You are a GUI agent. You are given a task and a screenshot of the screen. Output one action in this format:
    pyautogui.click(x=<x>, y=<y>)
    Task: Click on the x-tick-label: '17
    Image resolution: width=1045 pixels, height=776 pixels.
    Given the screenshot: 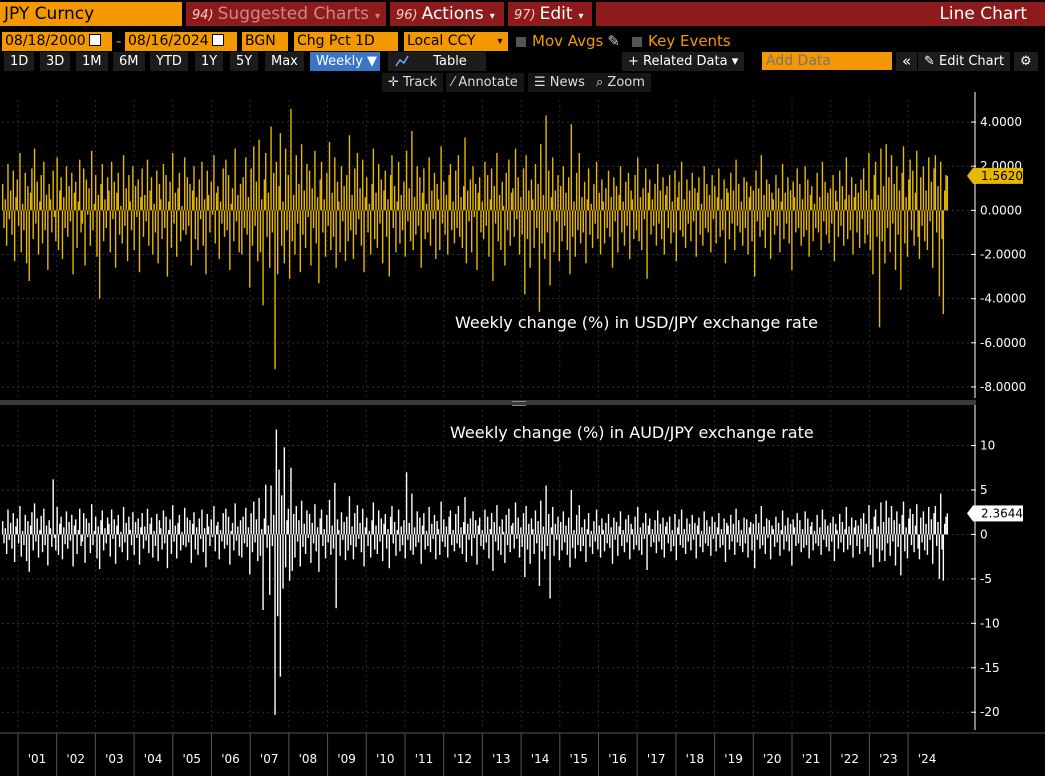 What is the action you would take?
    pyautogui.click(x=656, y=759)
    